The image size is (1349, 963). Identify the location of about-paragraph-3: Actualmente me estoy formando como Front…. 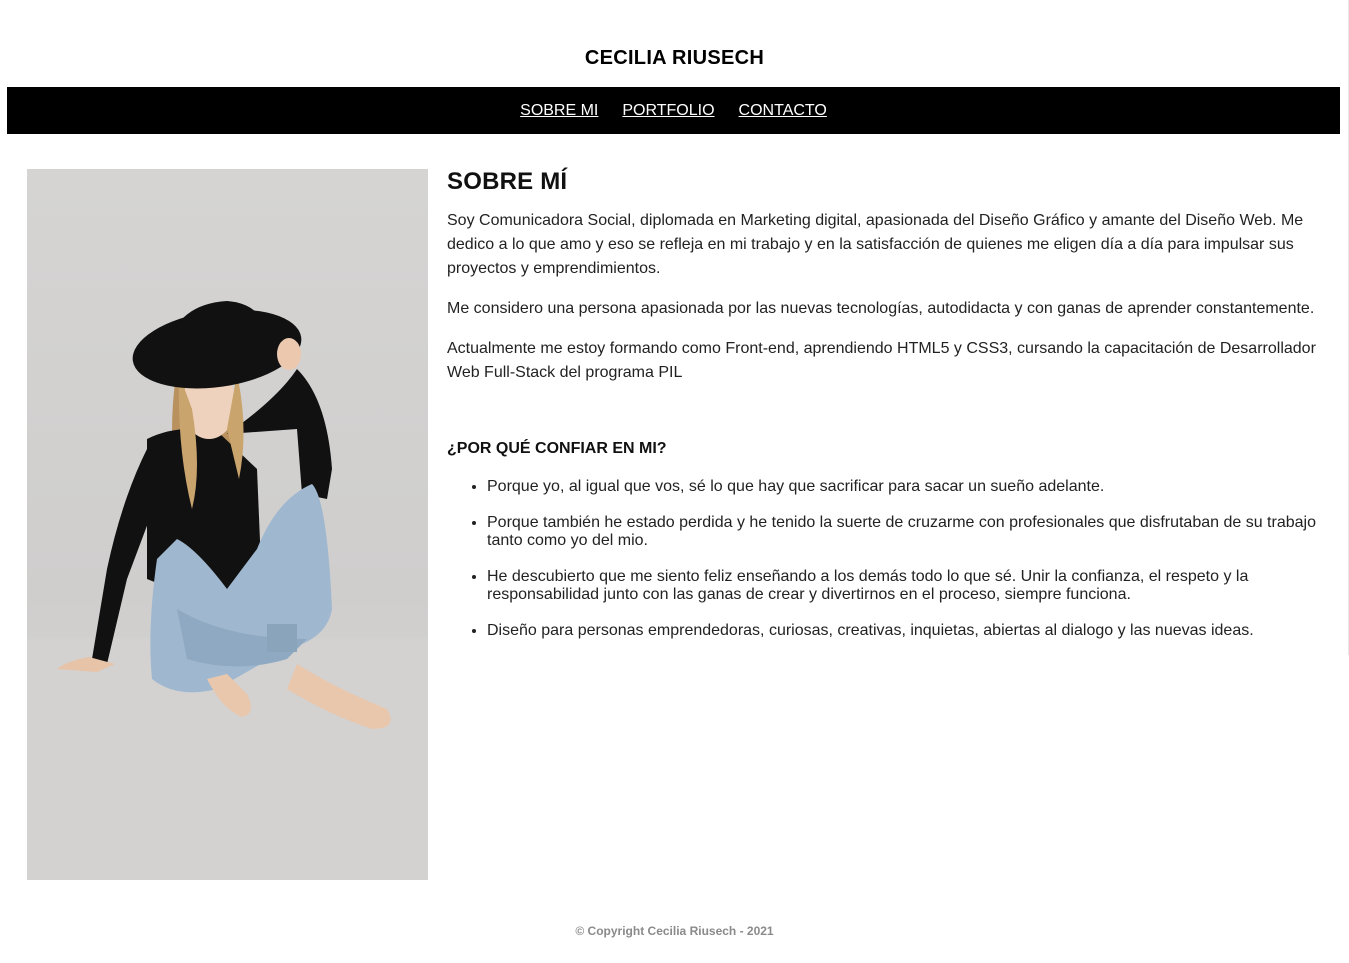
(881, 360).